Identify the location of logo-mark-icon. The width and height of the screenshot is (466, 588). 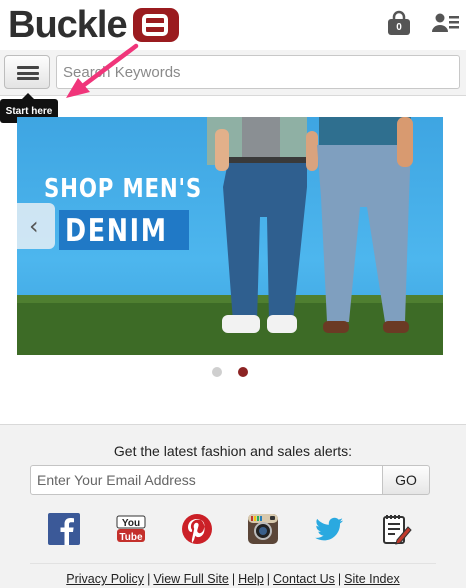
(155, 25).